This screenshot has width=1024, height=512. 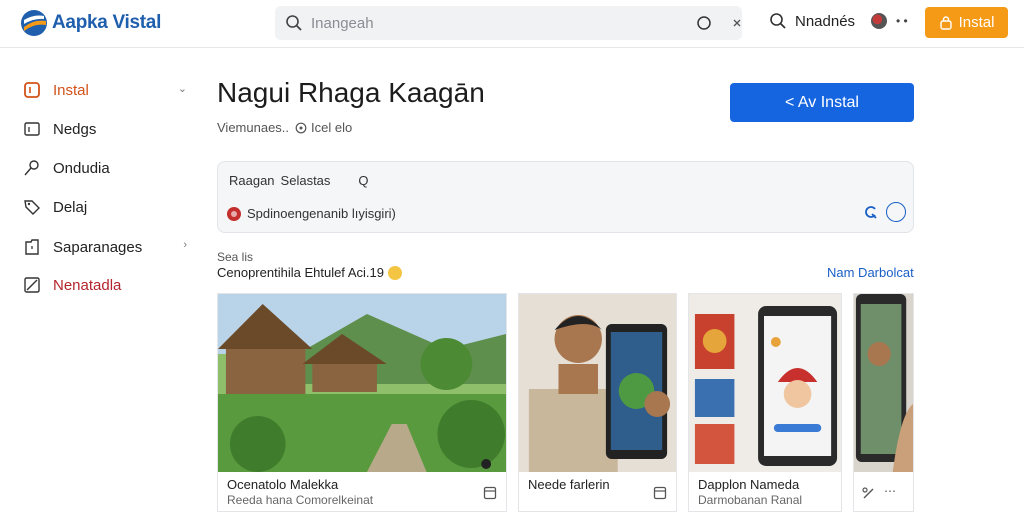 What do you see at coordinates (332, 127) in the screenshot?
I see `meta-rating-label: Icel elo` at bounding box center [332, 127].